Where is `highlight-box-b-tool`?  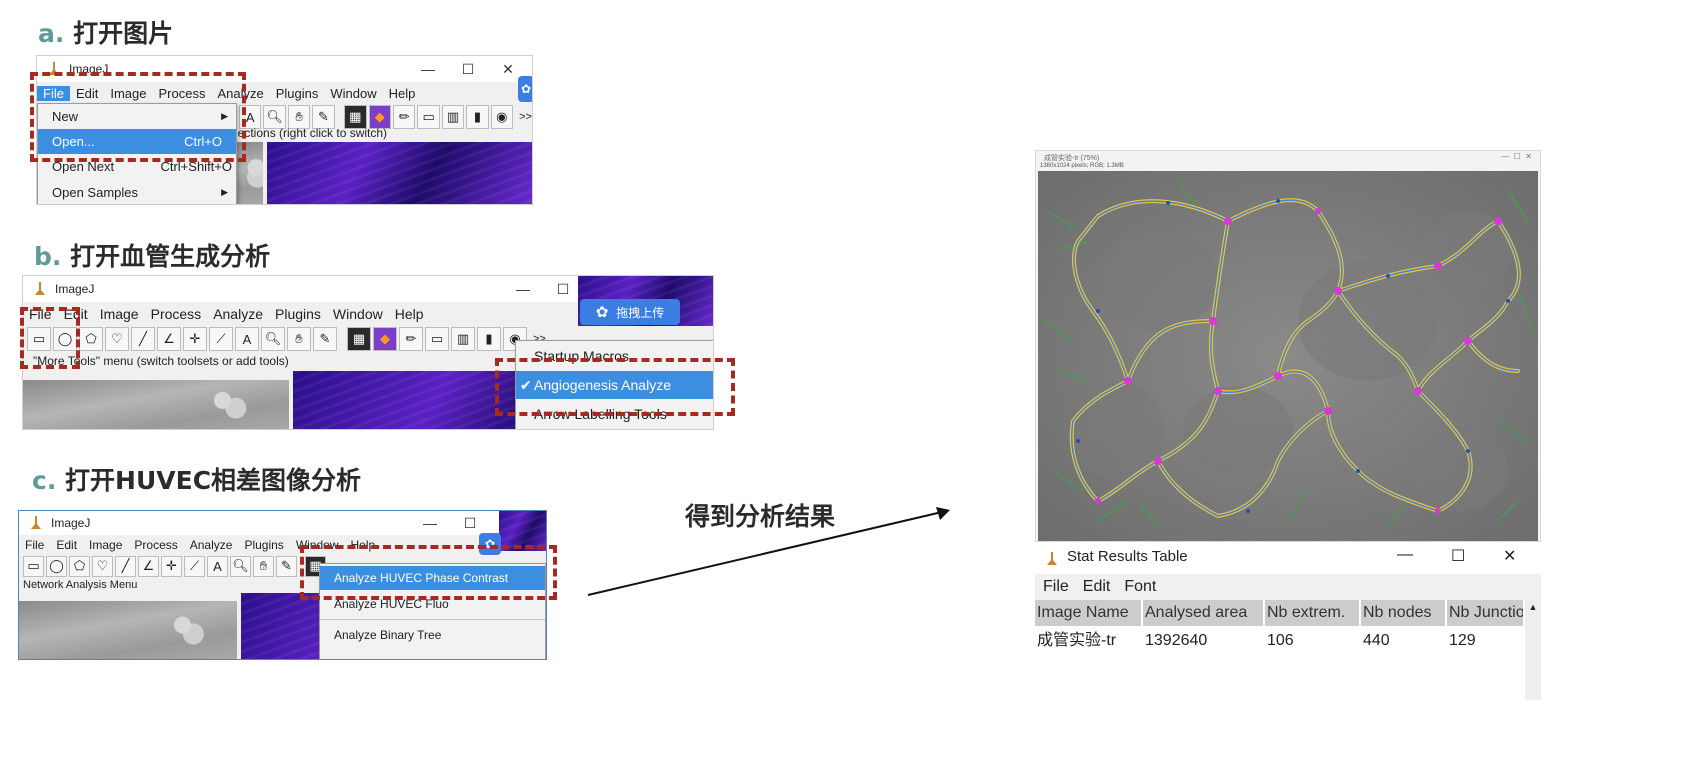
highlight-box-b-tool is located at coordinates (50, 338).